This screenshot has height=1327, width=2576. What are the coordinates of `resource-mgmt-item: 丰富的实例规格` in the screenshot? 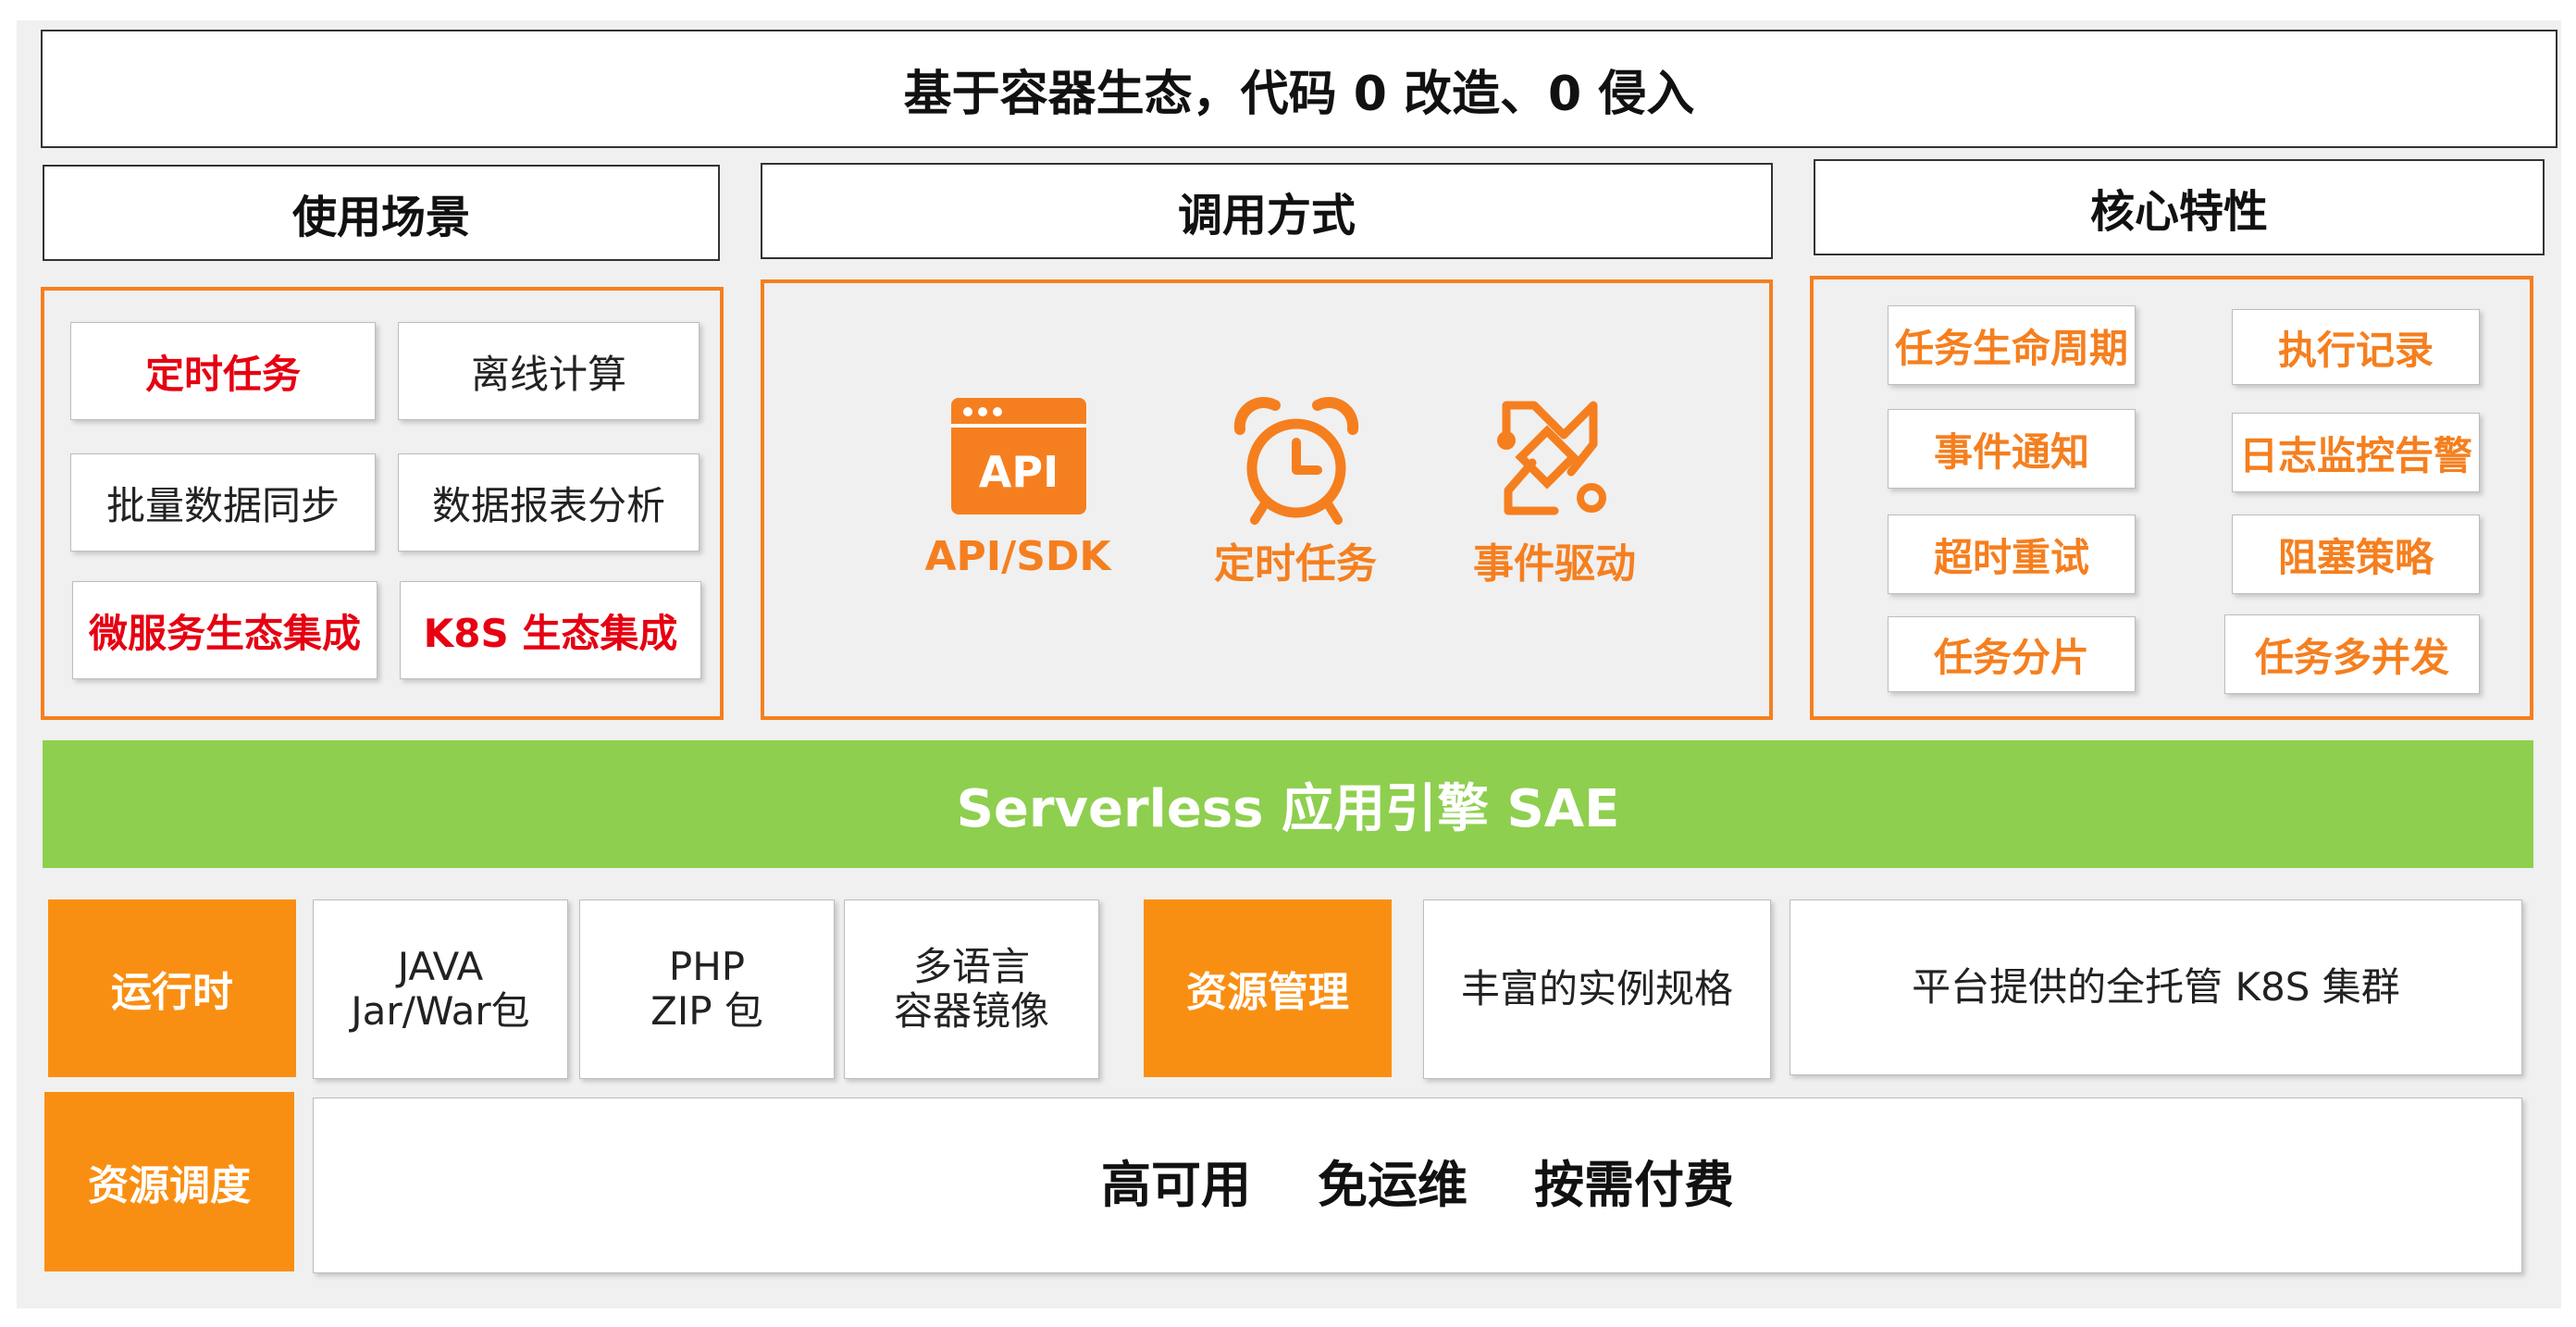 It's located at (1597, 989).